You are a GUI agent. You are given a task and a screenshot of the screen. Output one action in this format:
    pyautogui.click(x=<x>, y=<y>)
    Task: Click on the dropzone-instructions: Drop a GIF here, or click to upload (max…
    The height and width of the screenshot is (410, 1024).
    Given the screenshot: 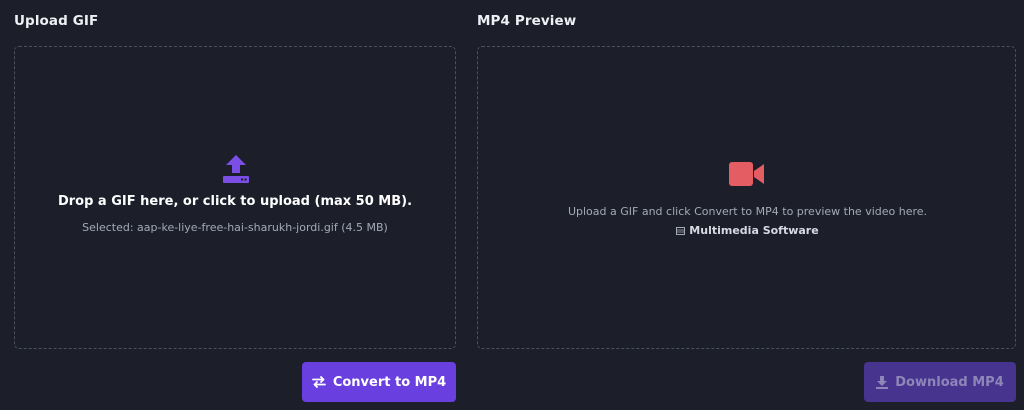 What is the action you would take?
    pyautogui.click(x=235, y=201)
    